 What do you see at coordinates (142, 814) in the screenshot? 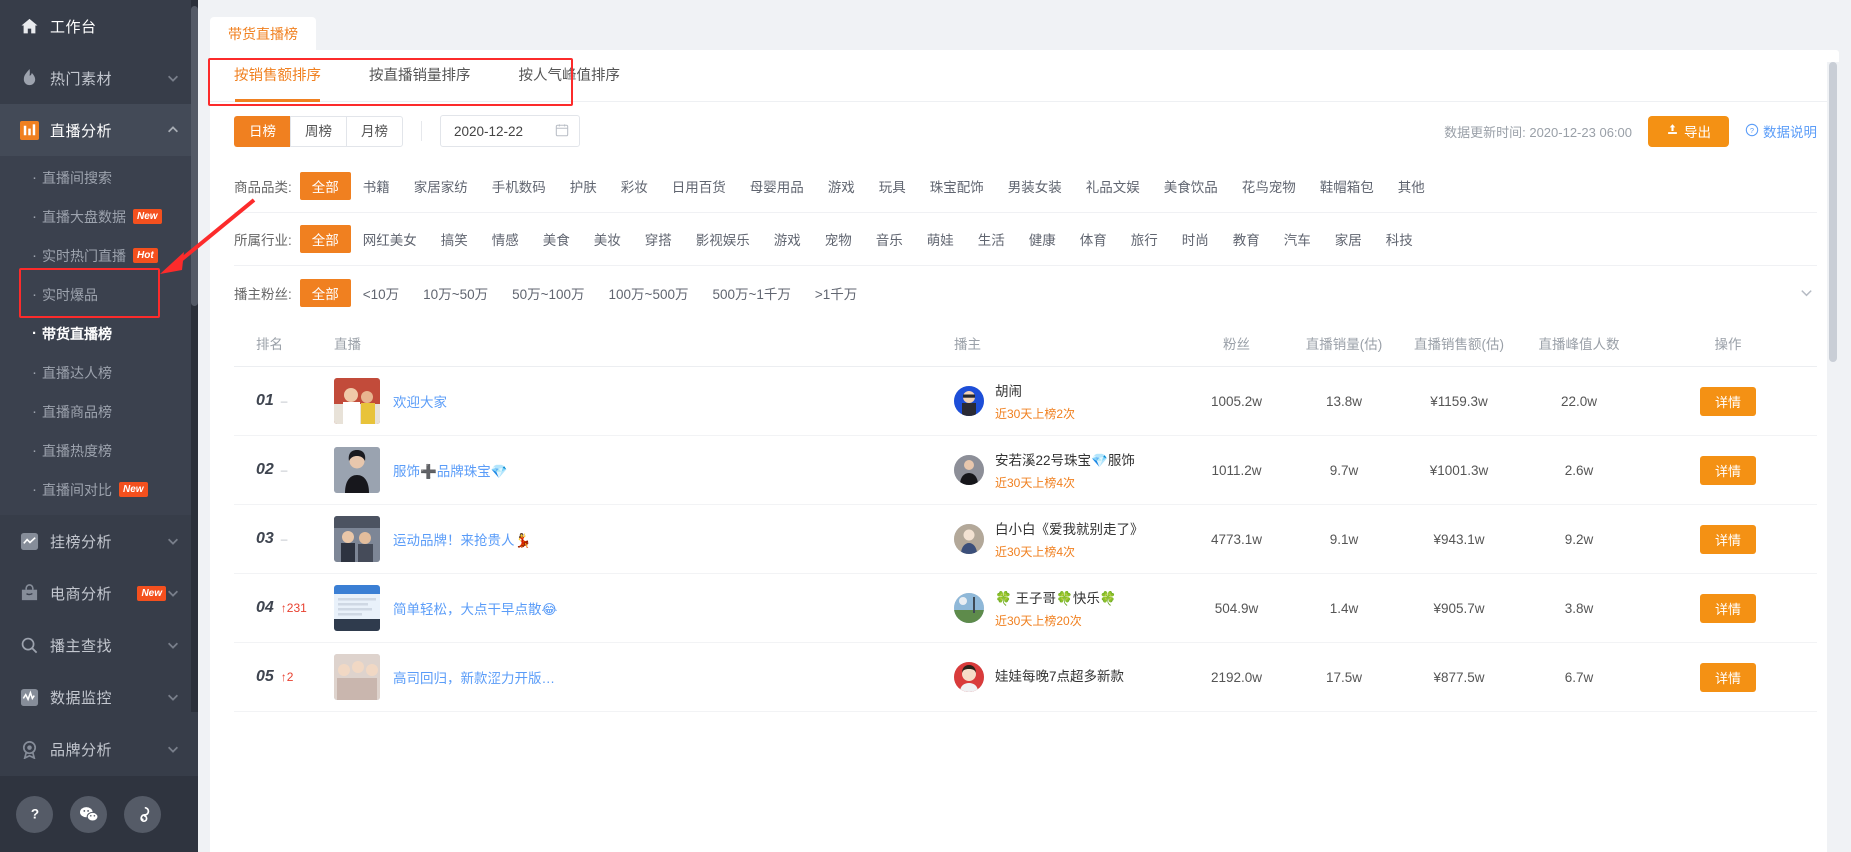
I see `link-icon` at bounding box center [142, 814].